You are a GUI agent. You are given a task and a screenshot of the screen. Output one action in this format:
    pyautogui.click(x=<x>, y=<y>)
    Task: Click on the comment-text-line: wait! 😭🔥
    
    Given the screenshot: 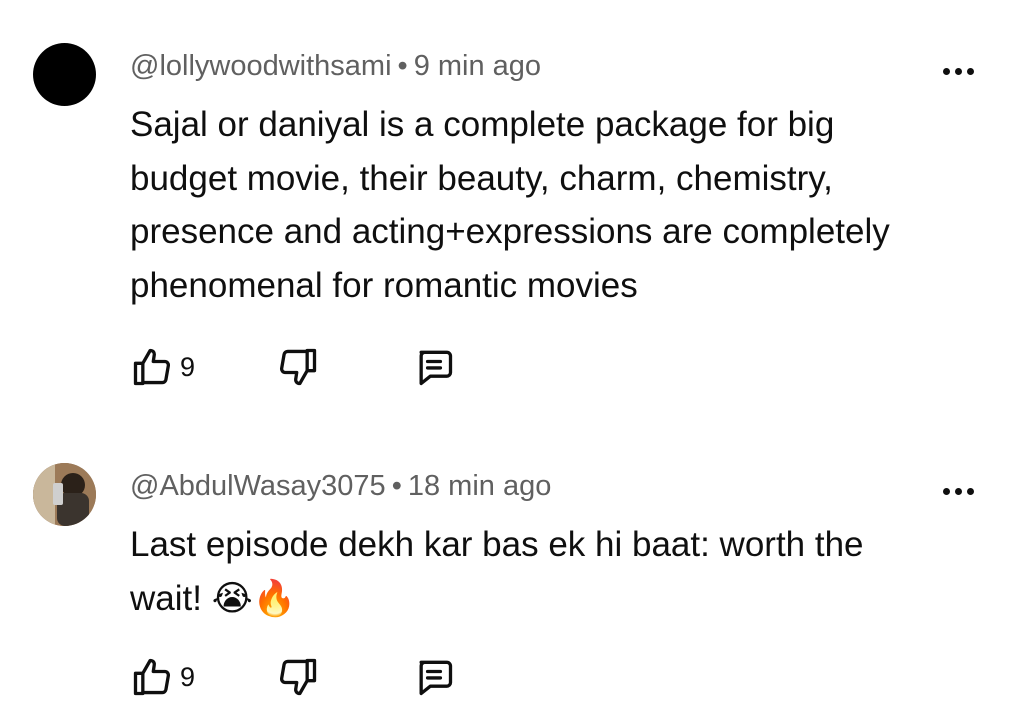 What is the action you would take?
    pyautogui.click(x=213, y=598)
    